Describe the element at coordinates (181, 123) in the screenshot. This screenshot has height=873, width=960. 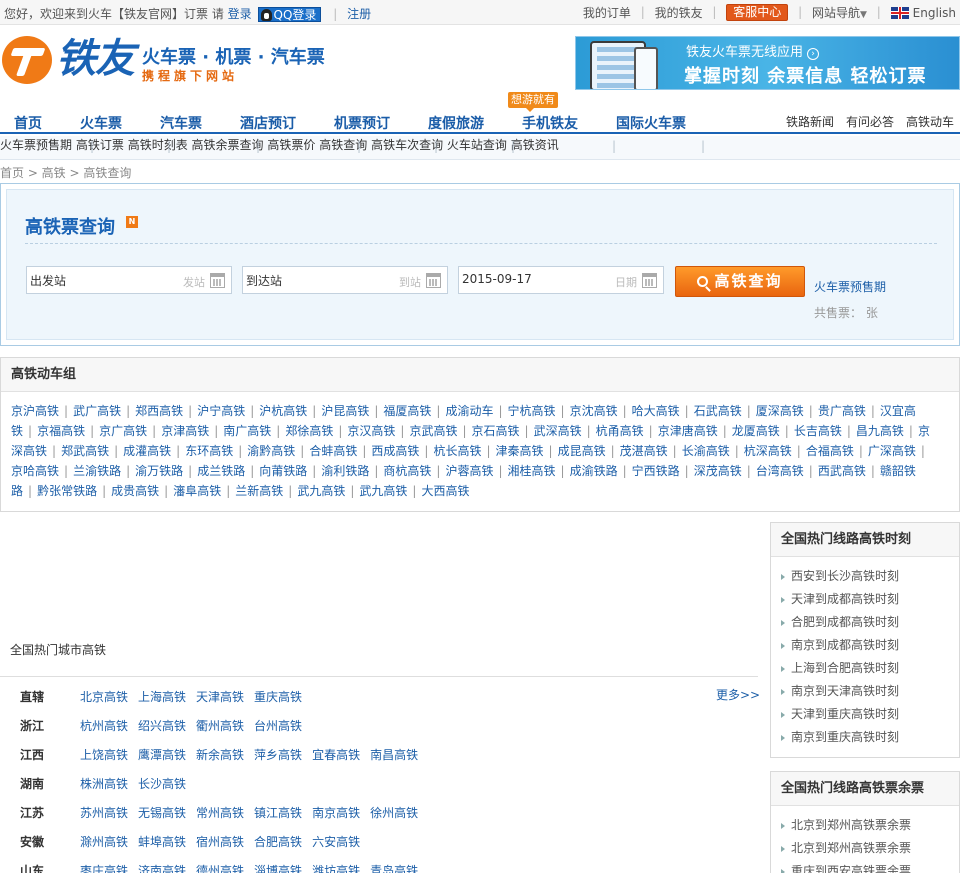
I see `nav-item-bus: 汽车票` at that location.